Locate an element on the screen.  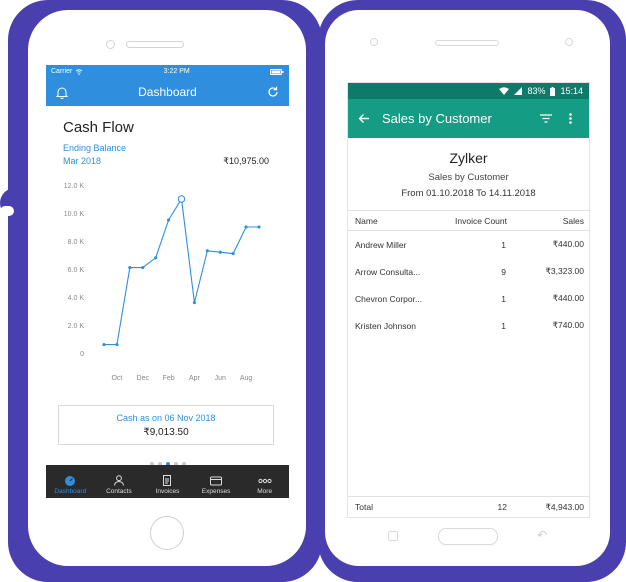
tab-more: More is located at coordinates (264, 481).